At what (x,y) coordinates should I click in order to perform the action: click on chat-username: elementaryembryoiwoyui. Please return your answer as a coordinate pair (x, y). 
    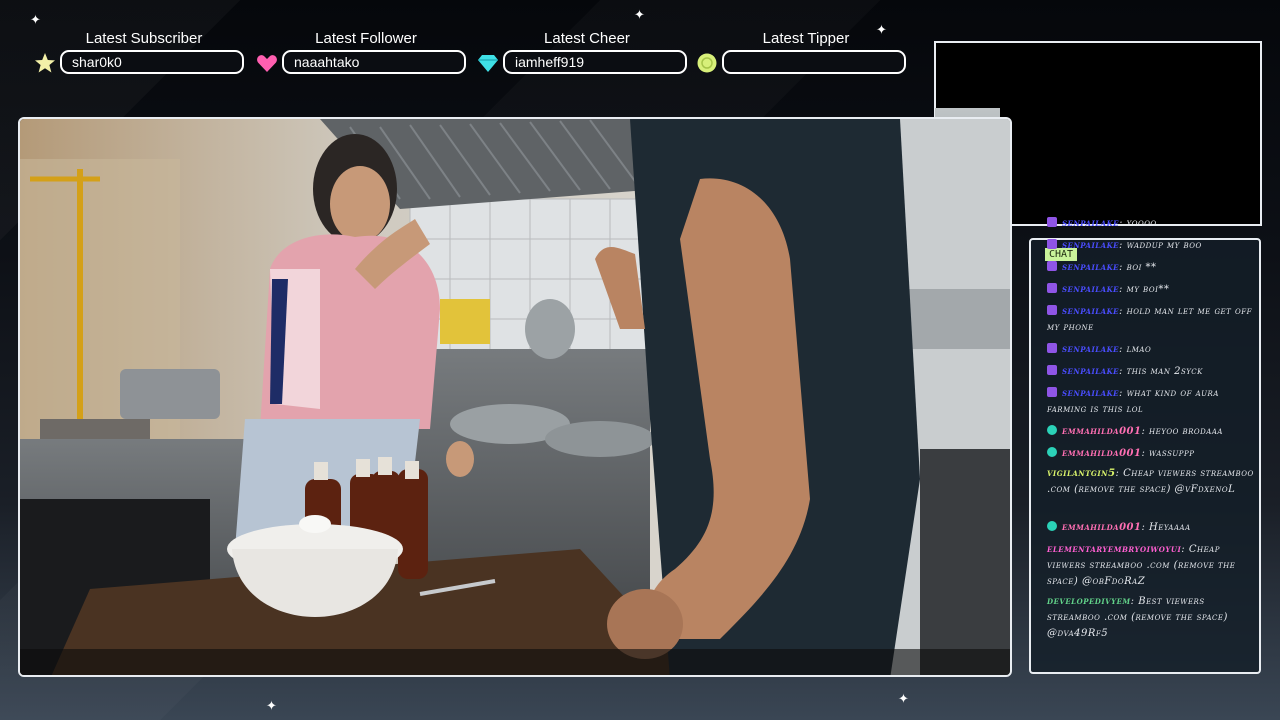
    Looking at the image, I should click on (1114, 549).